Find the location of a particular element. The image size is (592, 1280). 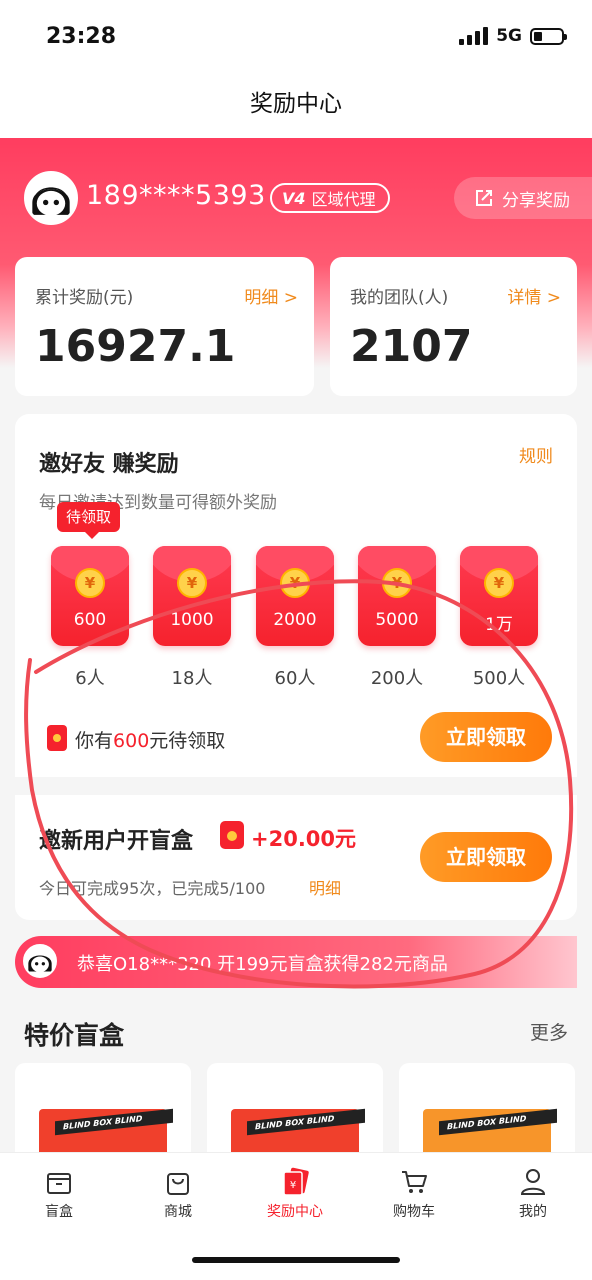

reward-detail-link: 明细 > is located at coordinates (271, 295).